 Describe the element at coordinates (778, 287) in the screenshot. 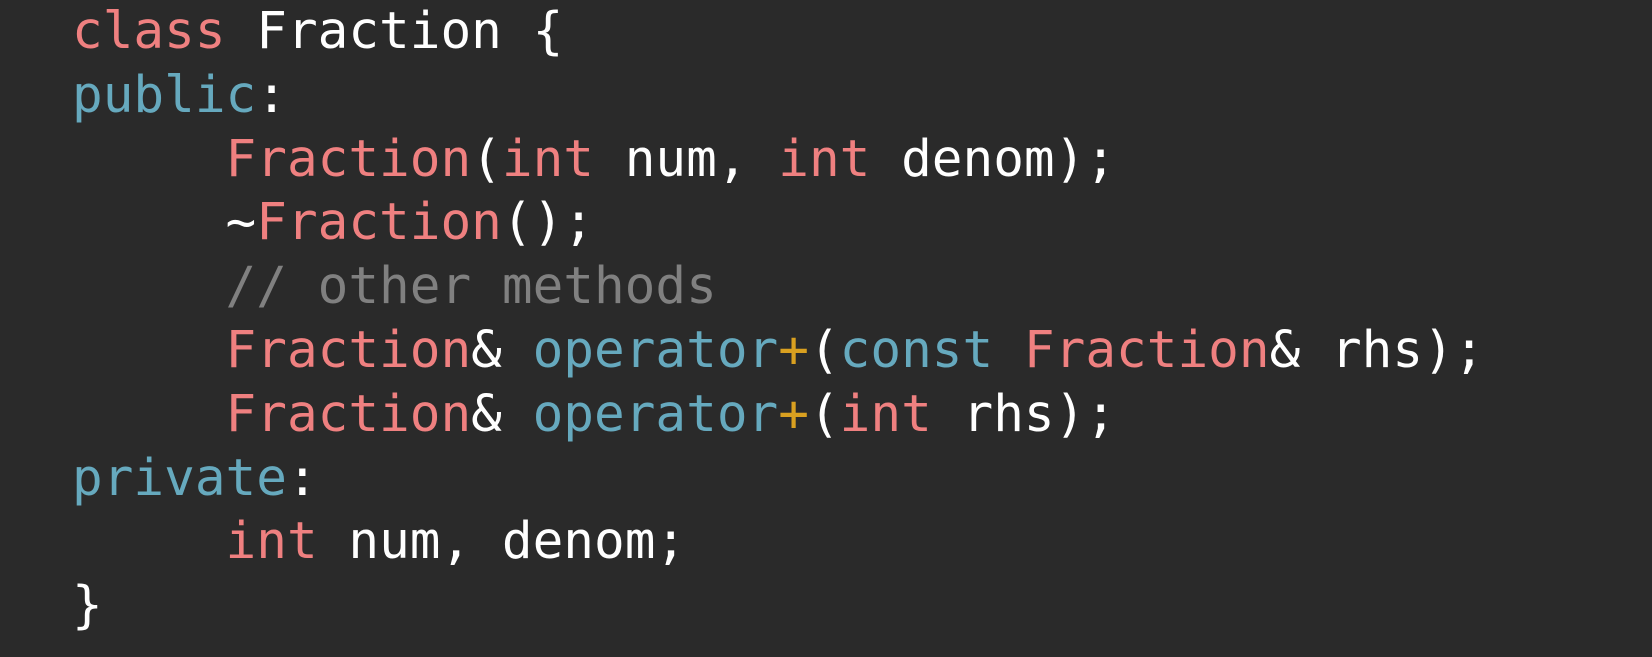

I see `code-line: // other methods` at that location.